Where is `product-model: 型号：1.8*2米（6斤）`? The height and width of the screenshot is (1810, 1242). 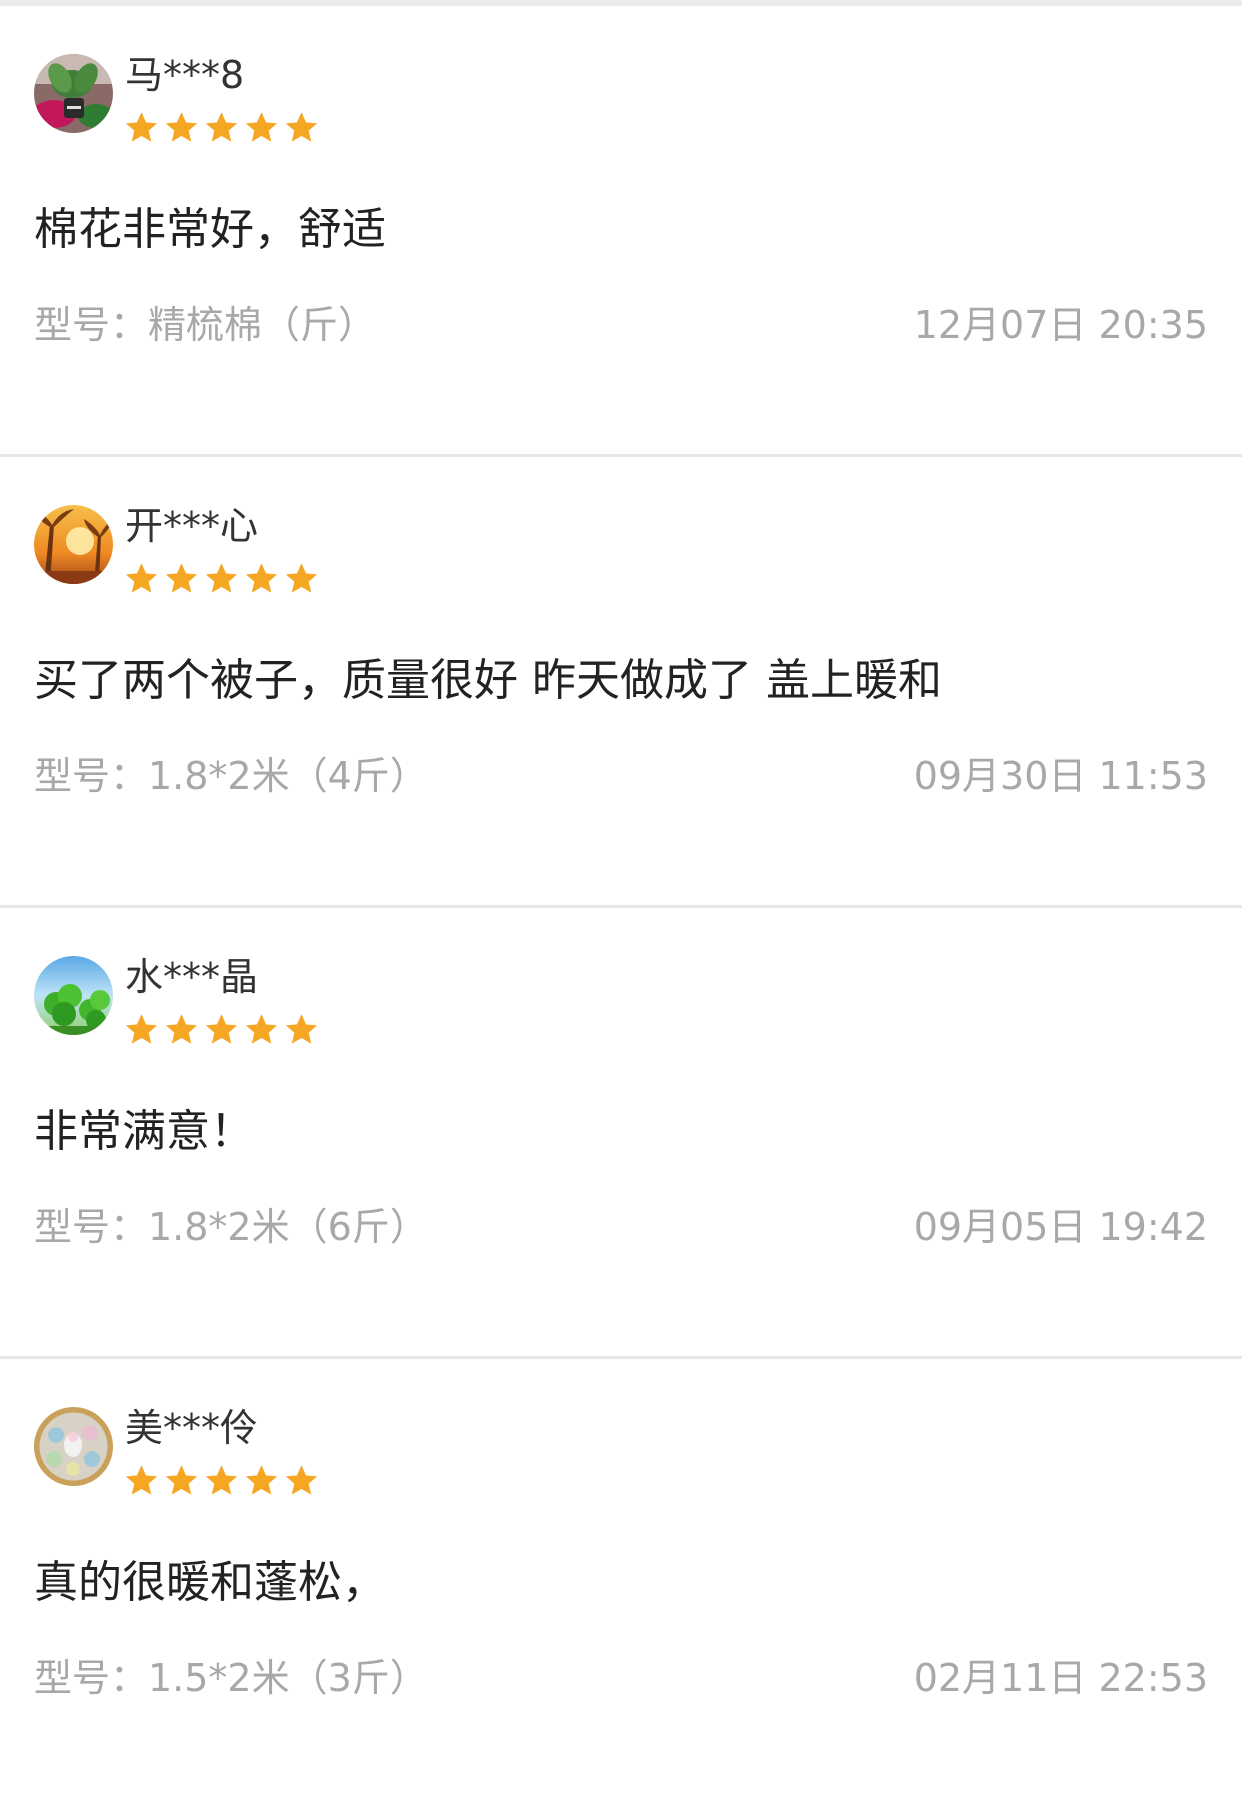
product-model: 型号：1.8*2米（6斤） is located at coordinates (231, 1227).